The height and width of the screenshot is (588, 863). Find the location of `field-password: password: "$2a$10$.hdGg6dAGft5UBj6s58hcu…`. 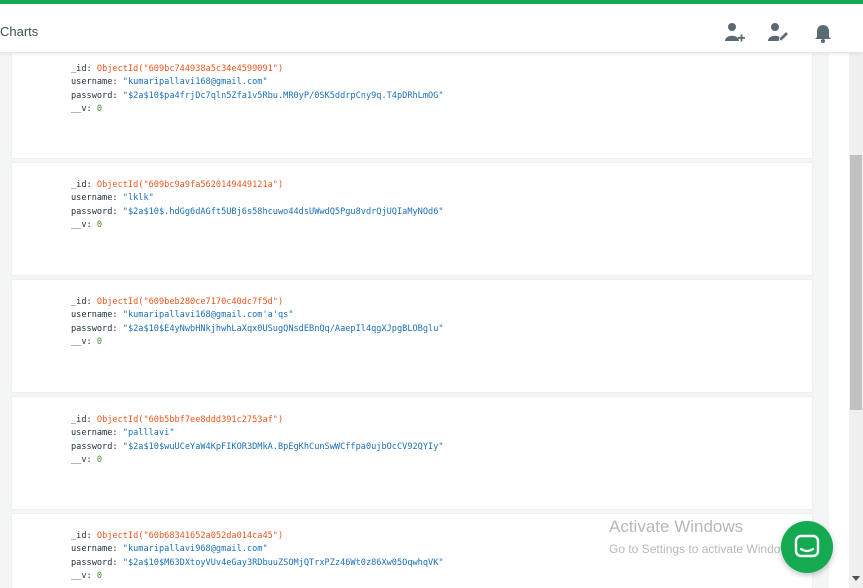

field-password: password: "$2a$10$.hdGg6dAGft5UBj6s58hcu… is located at coordinates (257, 211).